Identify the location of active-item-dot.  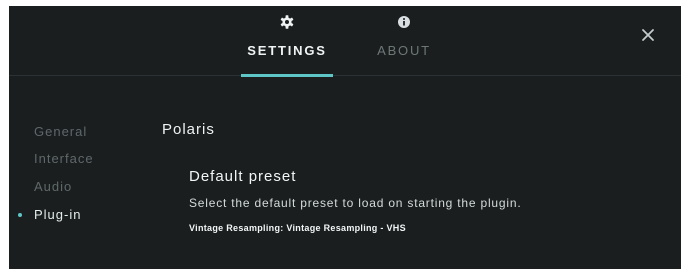
(20, 215).